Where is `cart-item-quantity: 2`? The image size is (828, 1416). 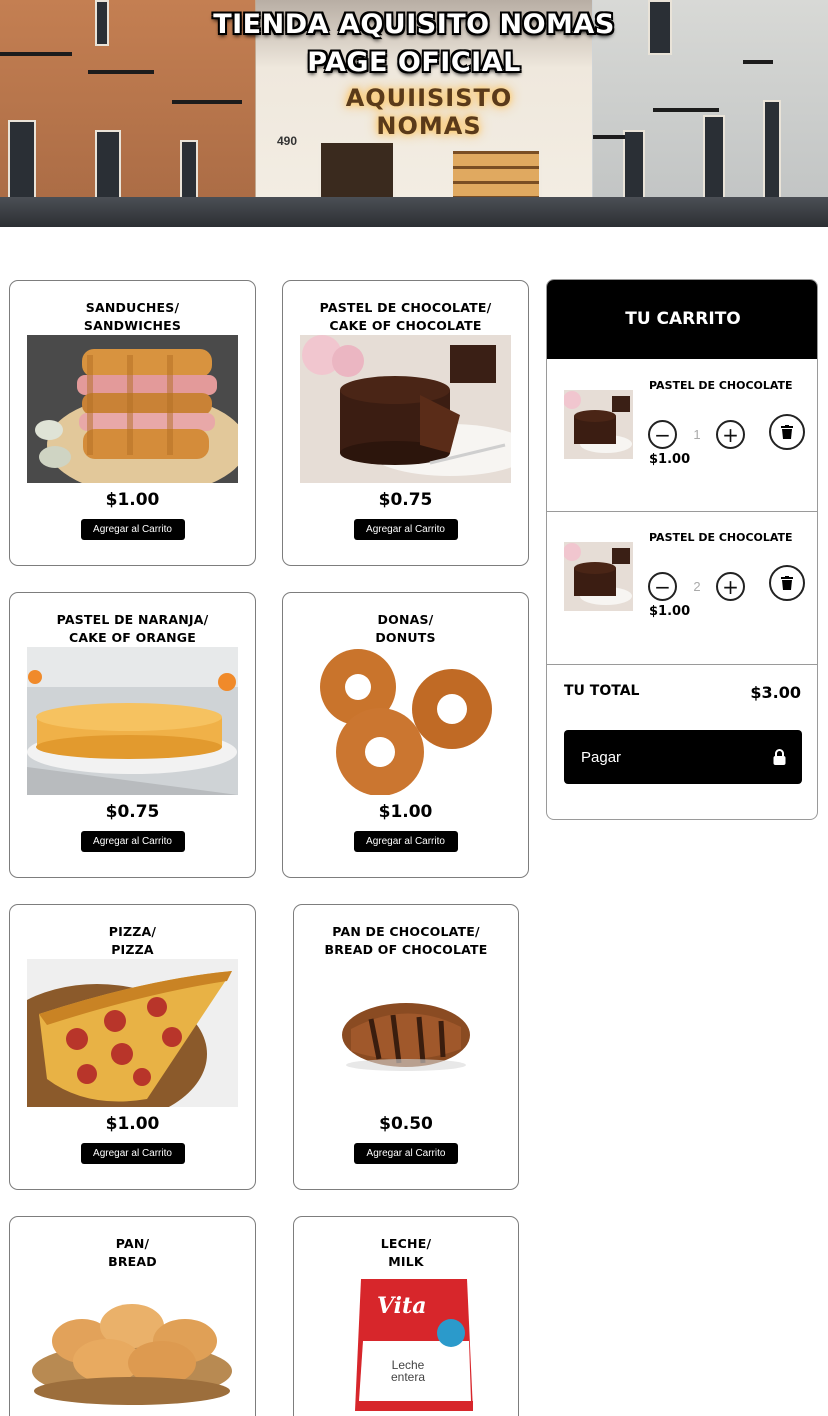 cart-item-quantity: 2 is located at coordinates (697, 586).